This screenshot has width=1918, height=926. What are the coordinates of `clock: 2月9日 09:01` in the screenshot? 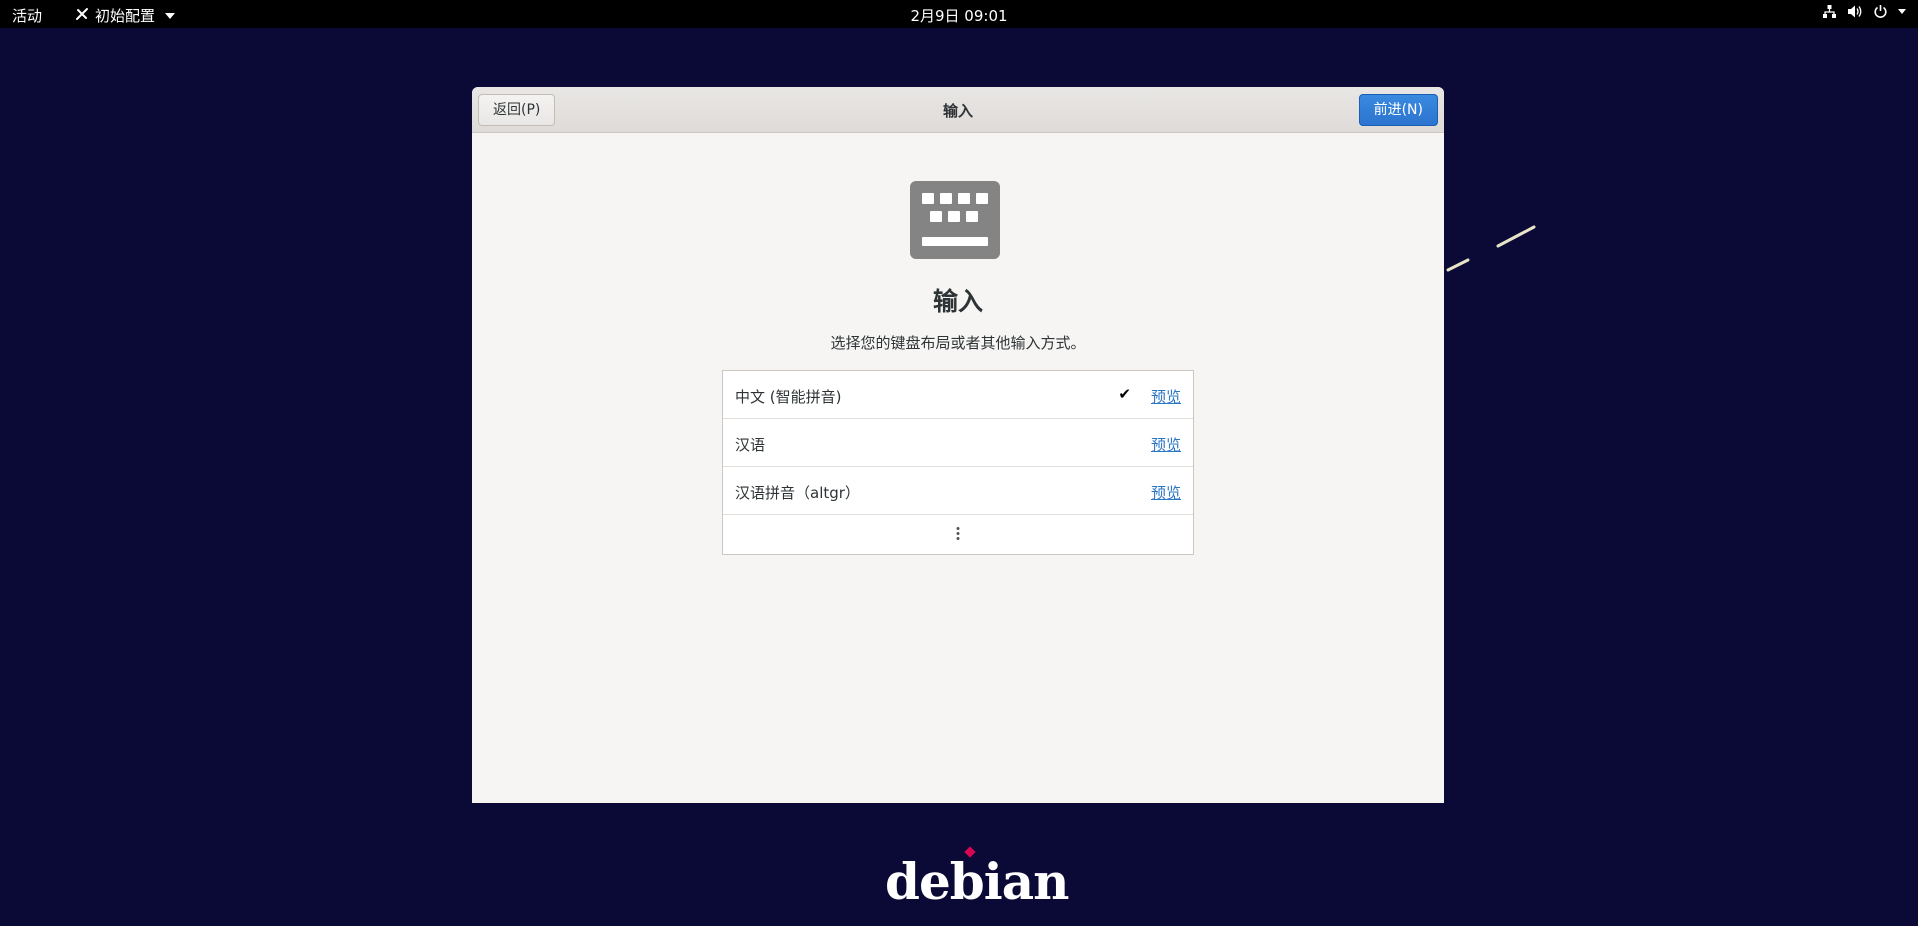 It's located at (959, 15).